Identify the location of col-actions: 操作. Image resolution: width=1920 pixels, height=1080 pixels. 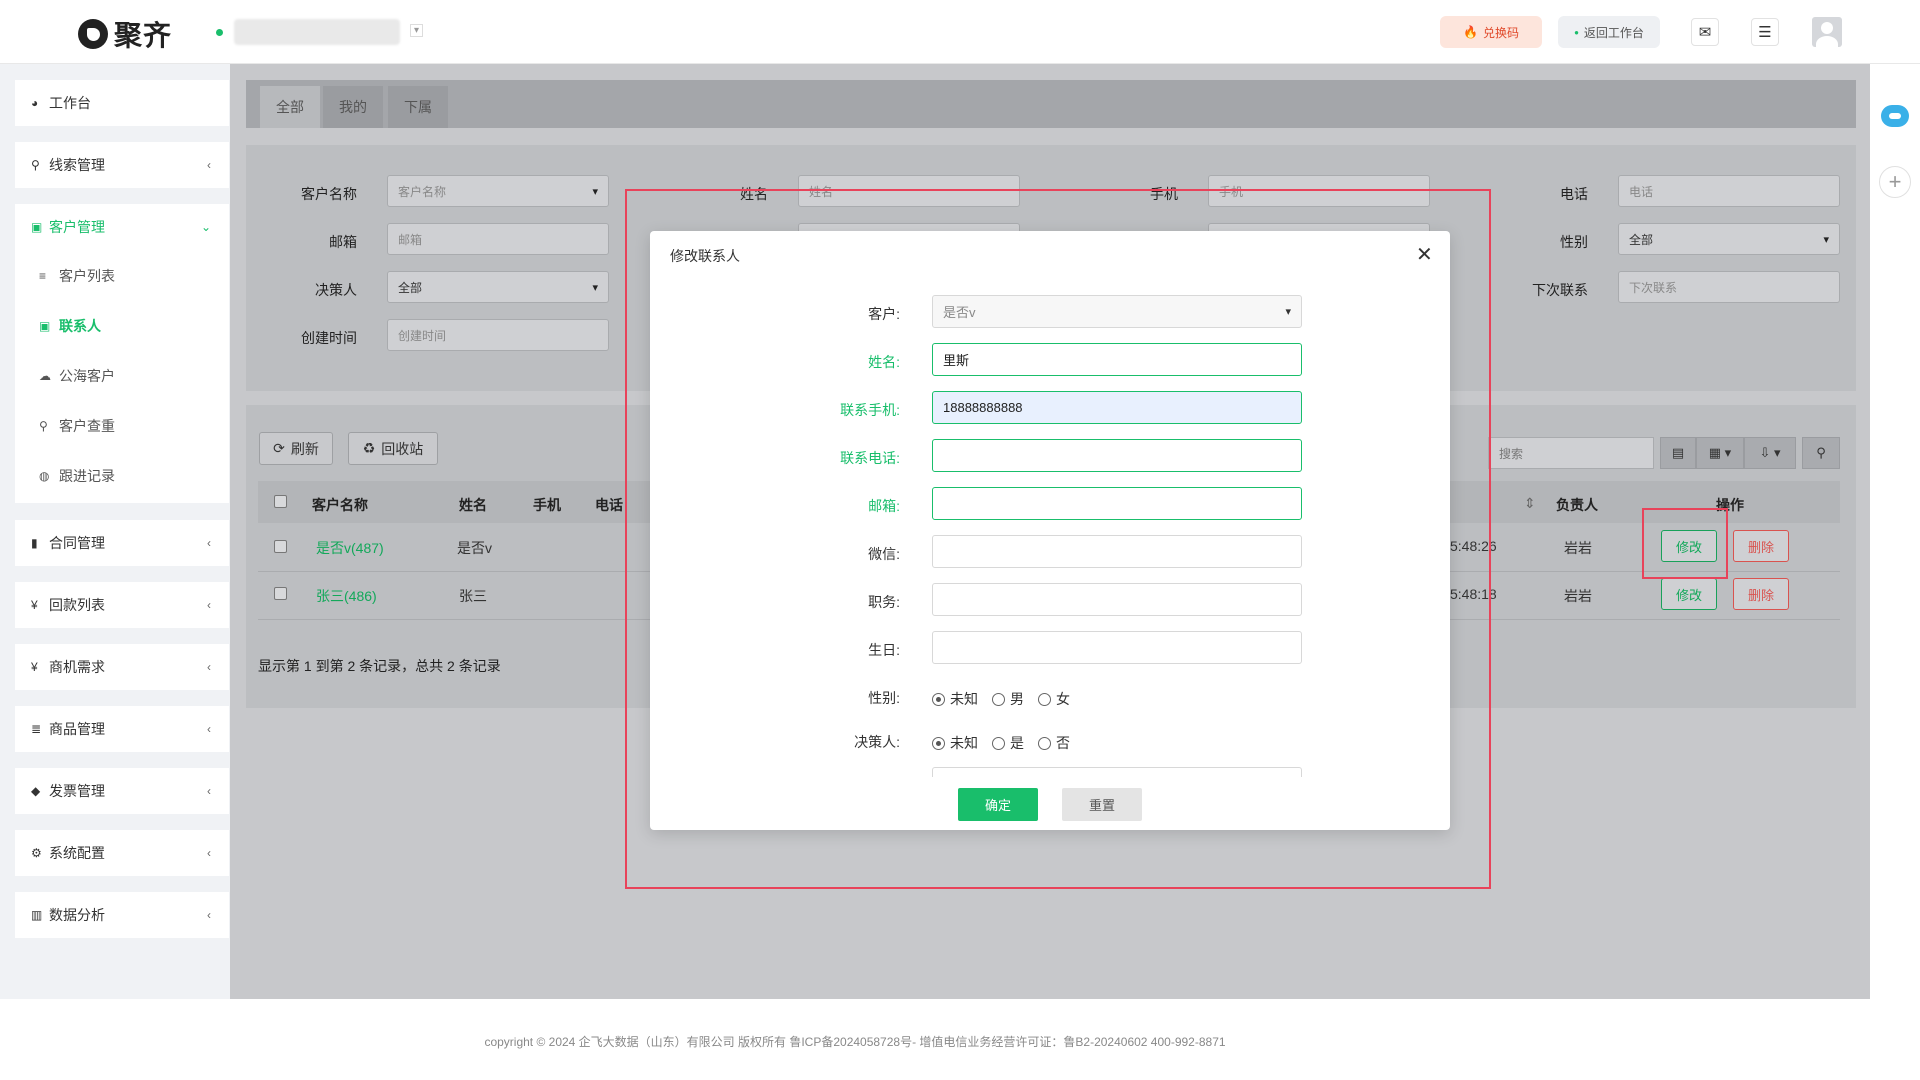
(1730, 505).